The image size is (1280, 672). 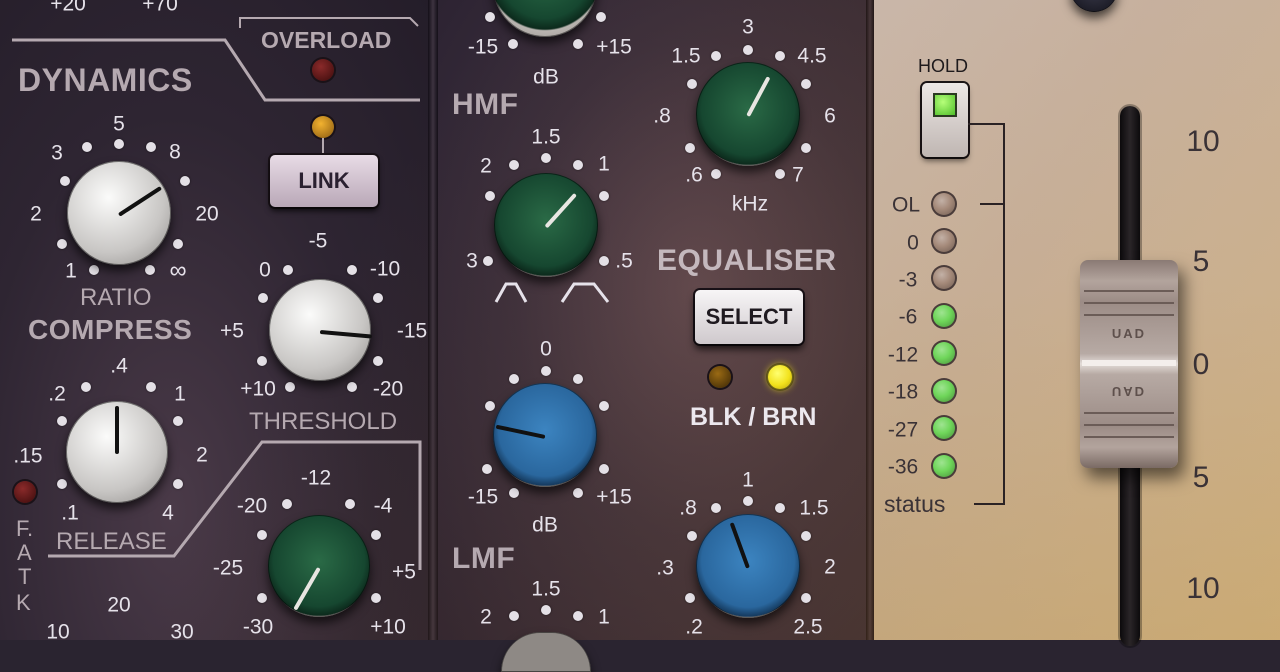 What do you see at coordinates (720, 377) in the screenshot?
I see `blk-led` at bounding box center [720, 377].